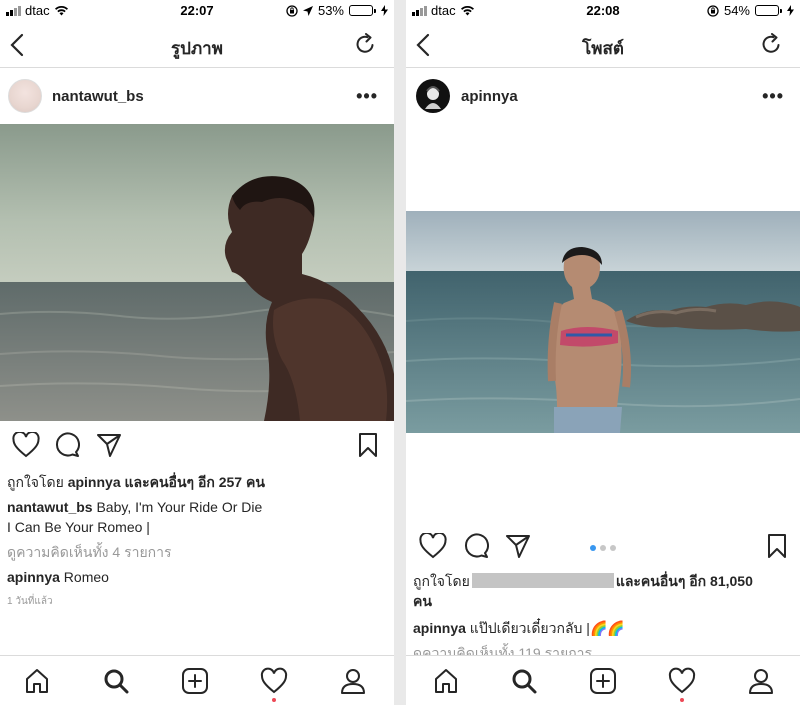 This screenshot has width=800, height=705. What do you see at coordinates (30, 601) in the screenshot?
I see `post-timestamp: 1 วันที่แล้ว` at bounding box center [30, 601].